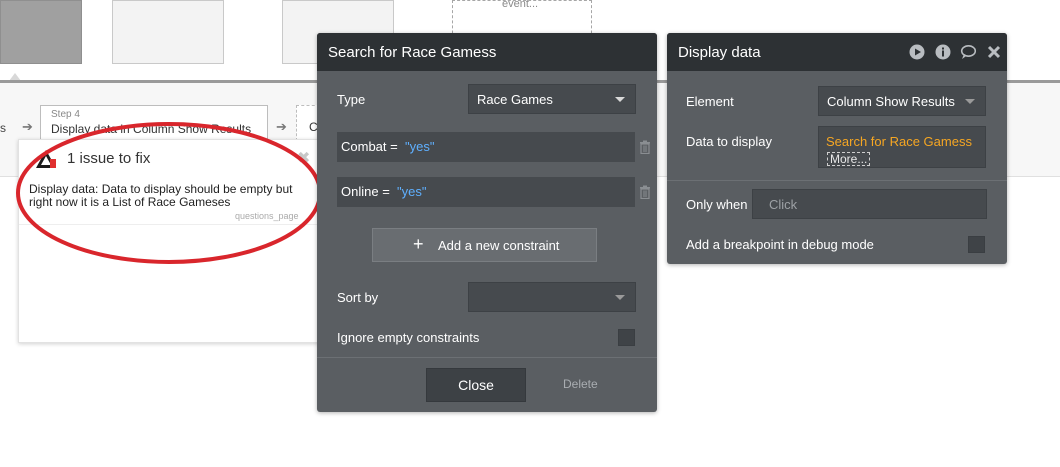 This screenshot has height=467, width=1060. What do you see at coordinates (780, 244) in the screenshot?
I see `breakpoint-label: Add a breakpoint in debug mode` at bounding box center [780, 244].